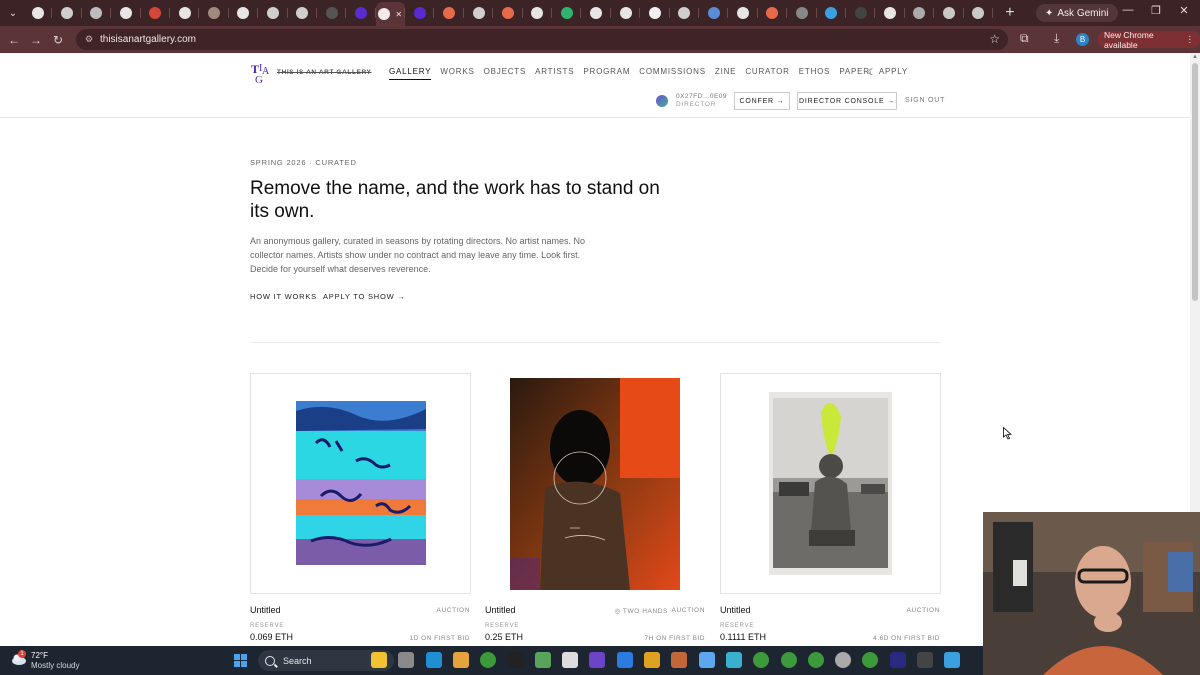 This screenshot has height=675, width=1200. I want to click on weather-condition: Mostly cloudy, so click(55, 665).